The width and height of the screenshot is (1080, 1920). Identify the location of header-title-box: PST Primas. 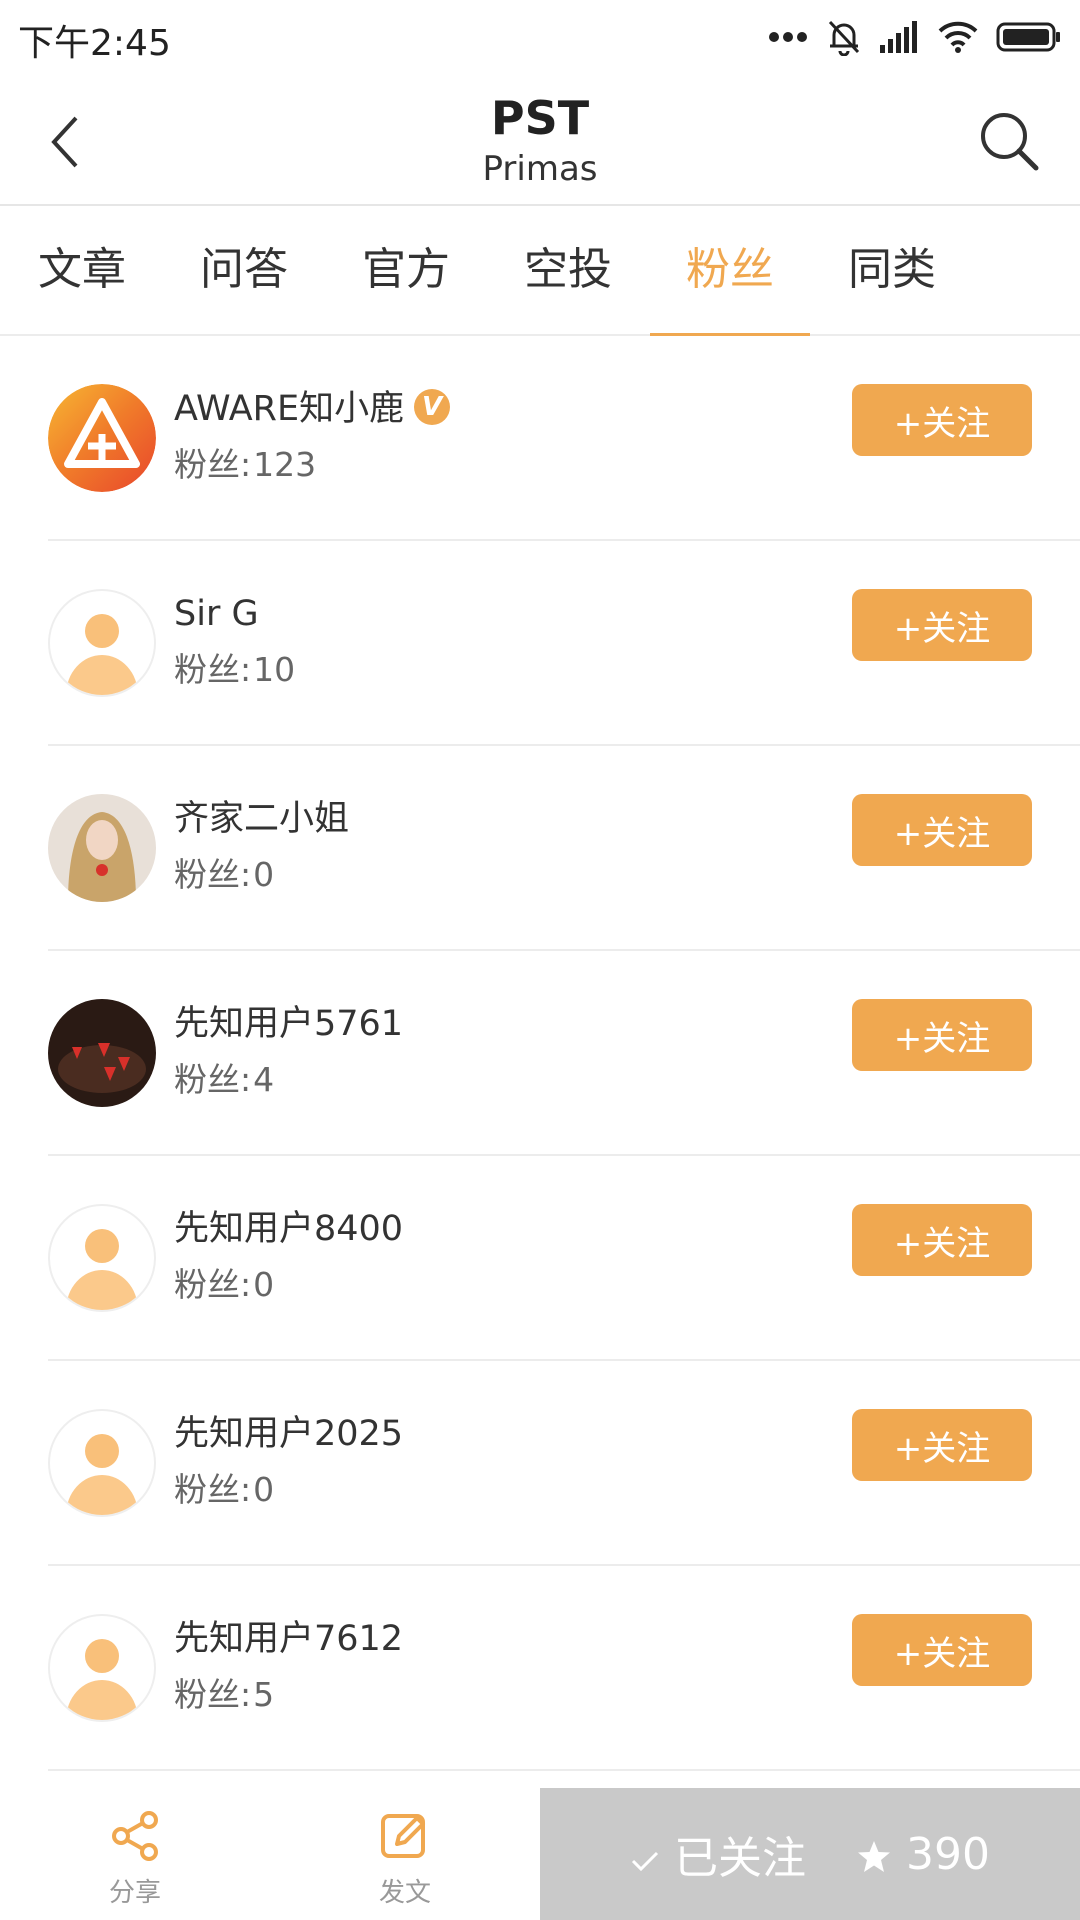
(540, 141).